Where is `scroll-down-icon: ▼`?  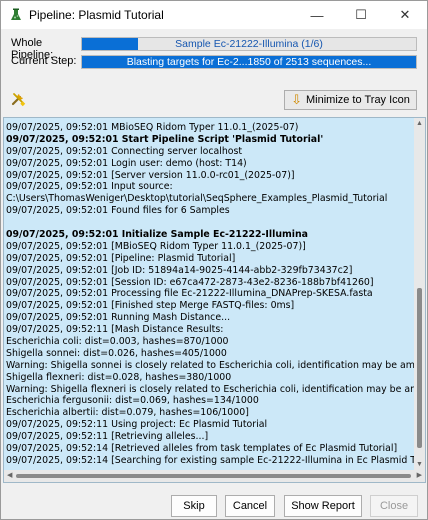 scroll-down-icon: ▼ is located at coordinates (419, 464).